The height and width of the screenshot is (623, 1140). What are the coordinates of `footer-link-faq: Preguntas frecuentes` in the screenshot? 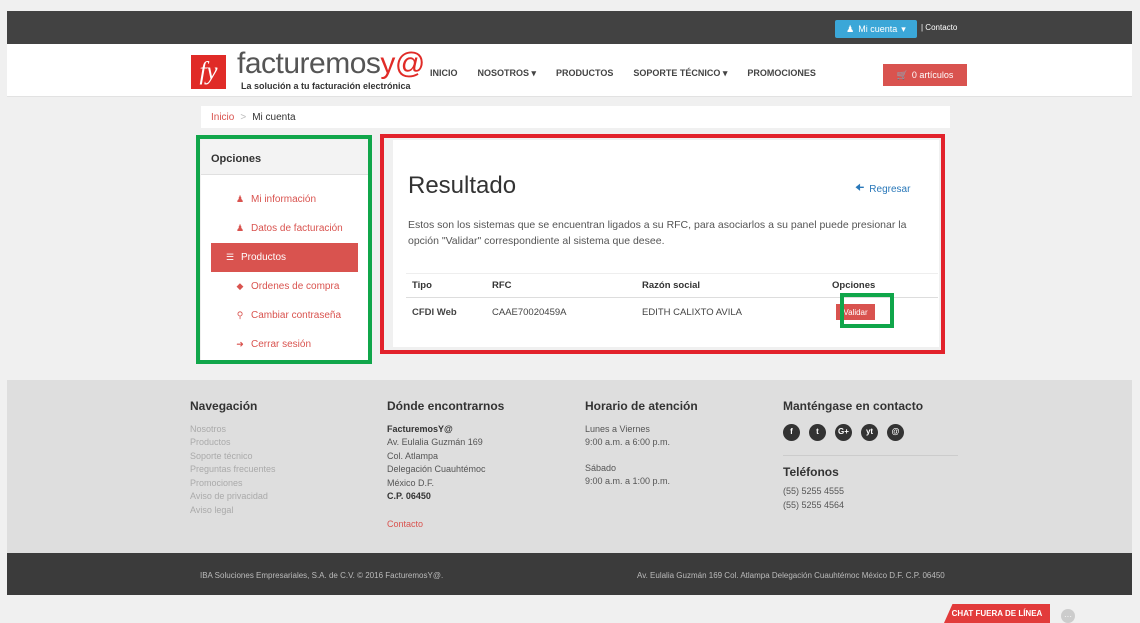 It's located at (233, 470).